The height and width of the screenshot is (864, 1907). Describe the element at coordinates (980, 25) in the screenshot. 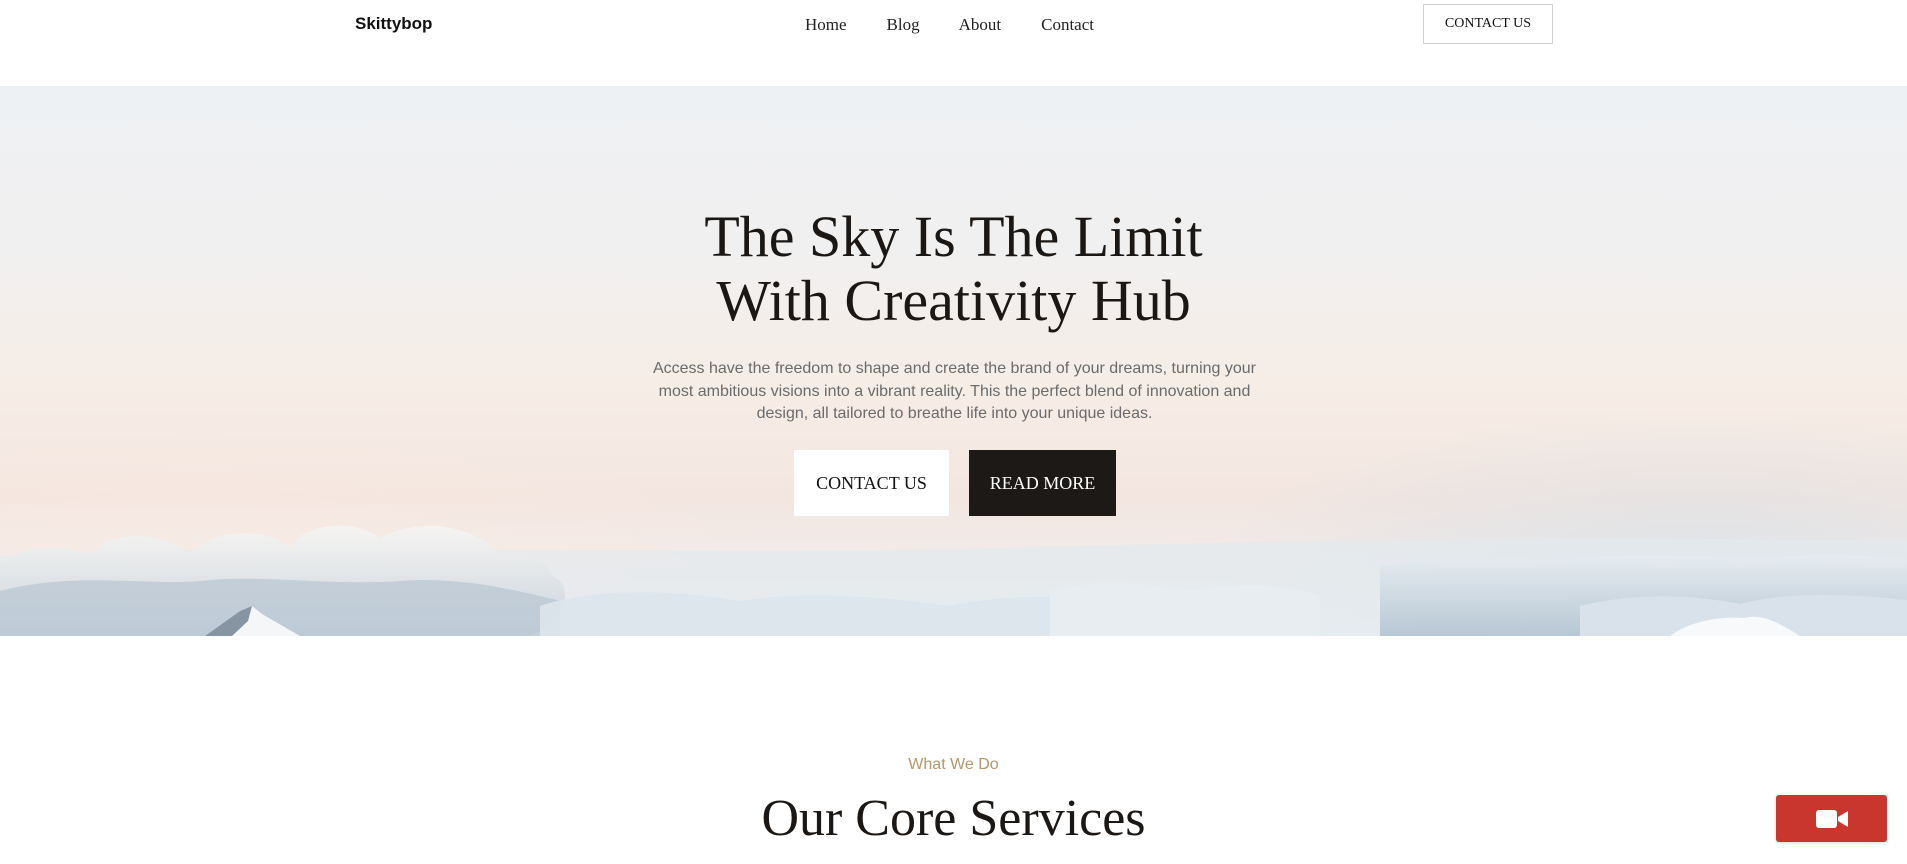

I see `nav-link-about: About` at that location.